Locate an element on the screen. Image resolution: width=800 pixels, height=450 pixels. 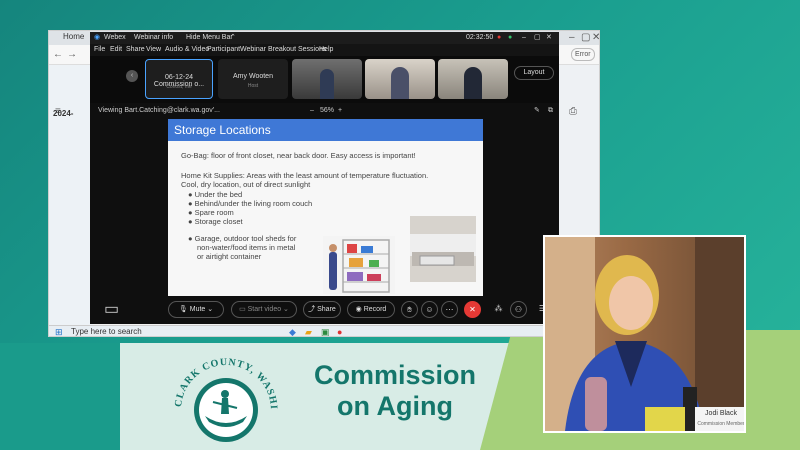
meeting-clock: 02:32:50 is located at coordinates (480, 37).